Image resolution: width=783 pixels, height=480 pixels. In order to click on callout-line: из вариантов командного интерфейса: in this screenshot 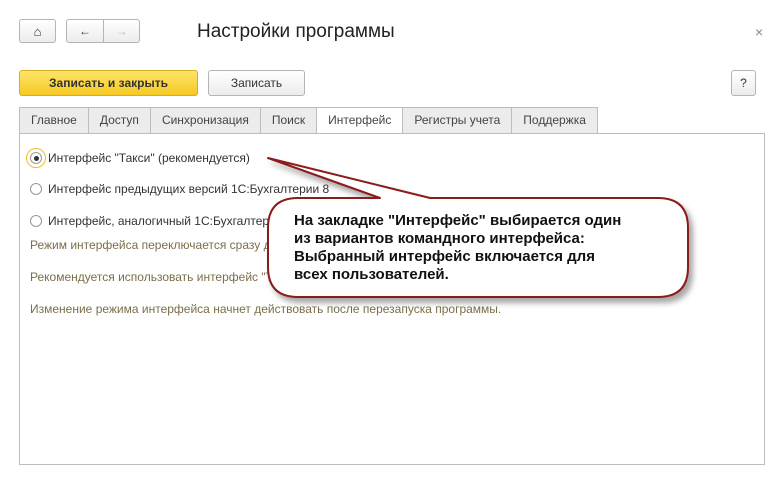, I will do `click(439, 238)`.